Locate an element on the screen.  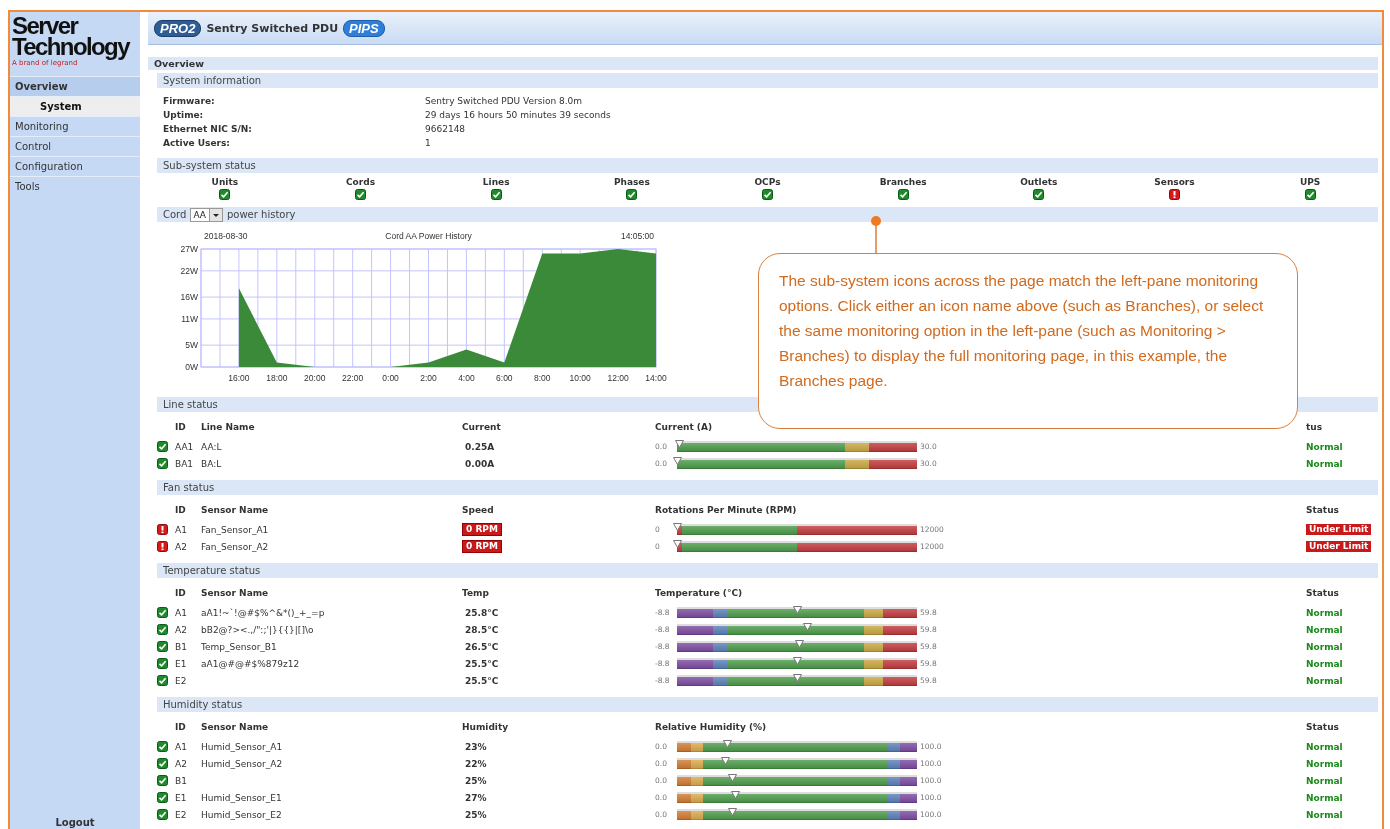
column-header: tus is located at coordinates (1315, 427).